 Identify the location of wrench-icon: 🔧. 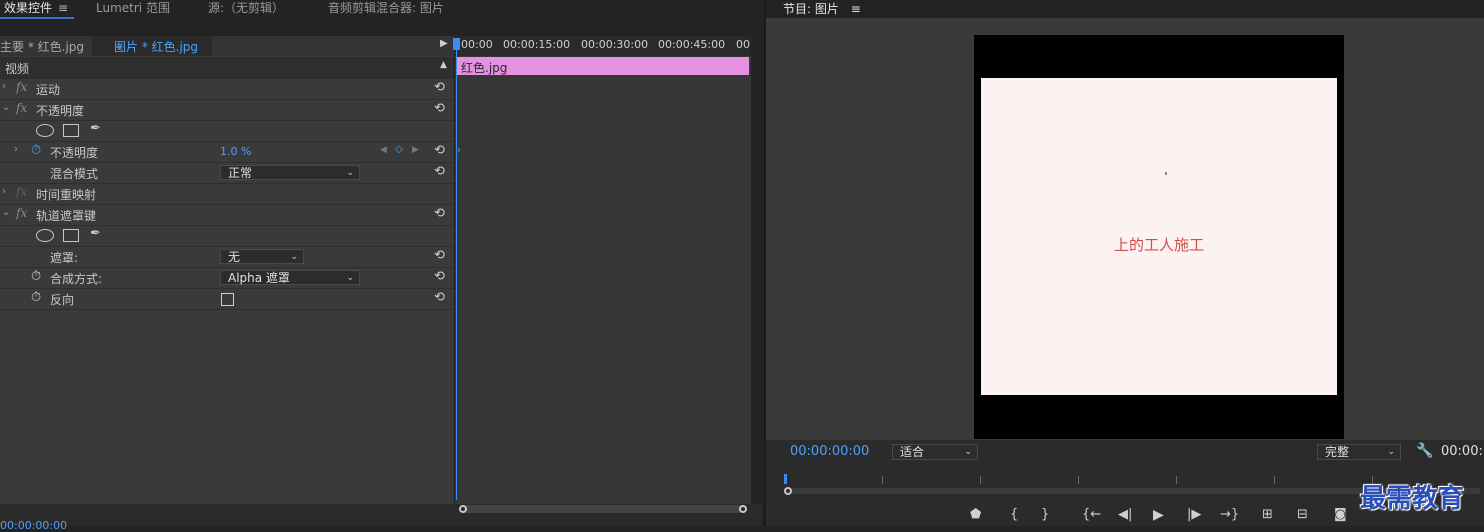
(1424, 451).